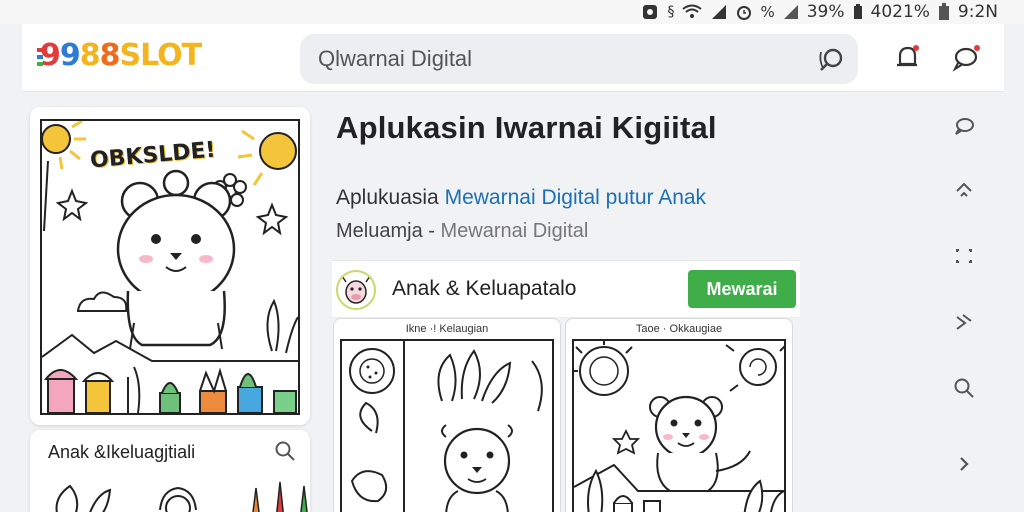 The height and width of the screenshot is (512, 1024). Describe the element at coordinates (742, 289) in the screenshot. I see `start-coloring-button: Mewarai` at that location.